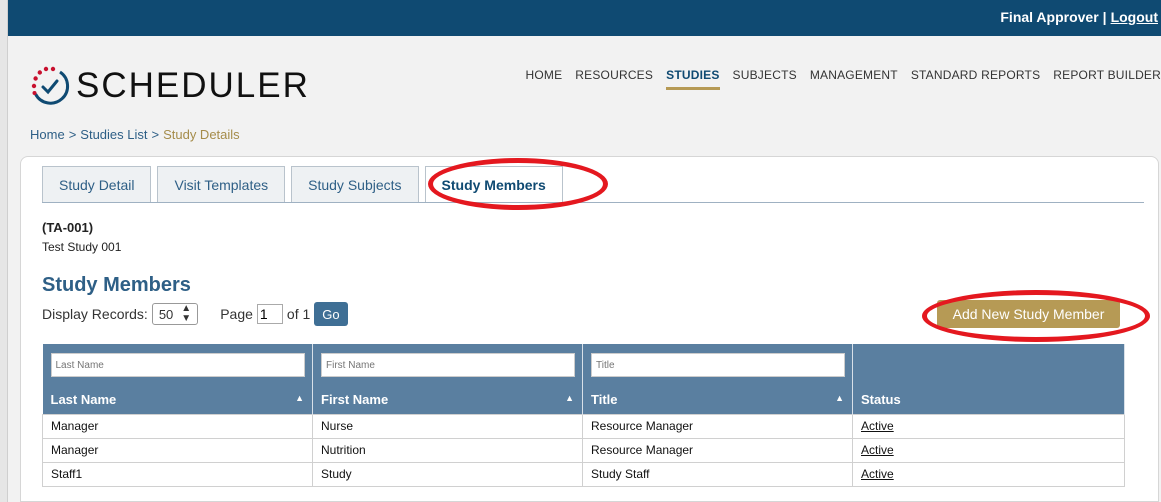 This screenshot has height=502, width=1161. Describe the element at coordinates (717, 474) in the screenshot. I see `cell-title: Study Staff` at that location.